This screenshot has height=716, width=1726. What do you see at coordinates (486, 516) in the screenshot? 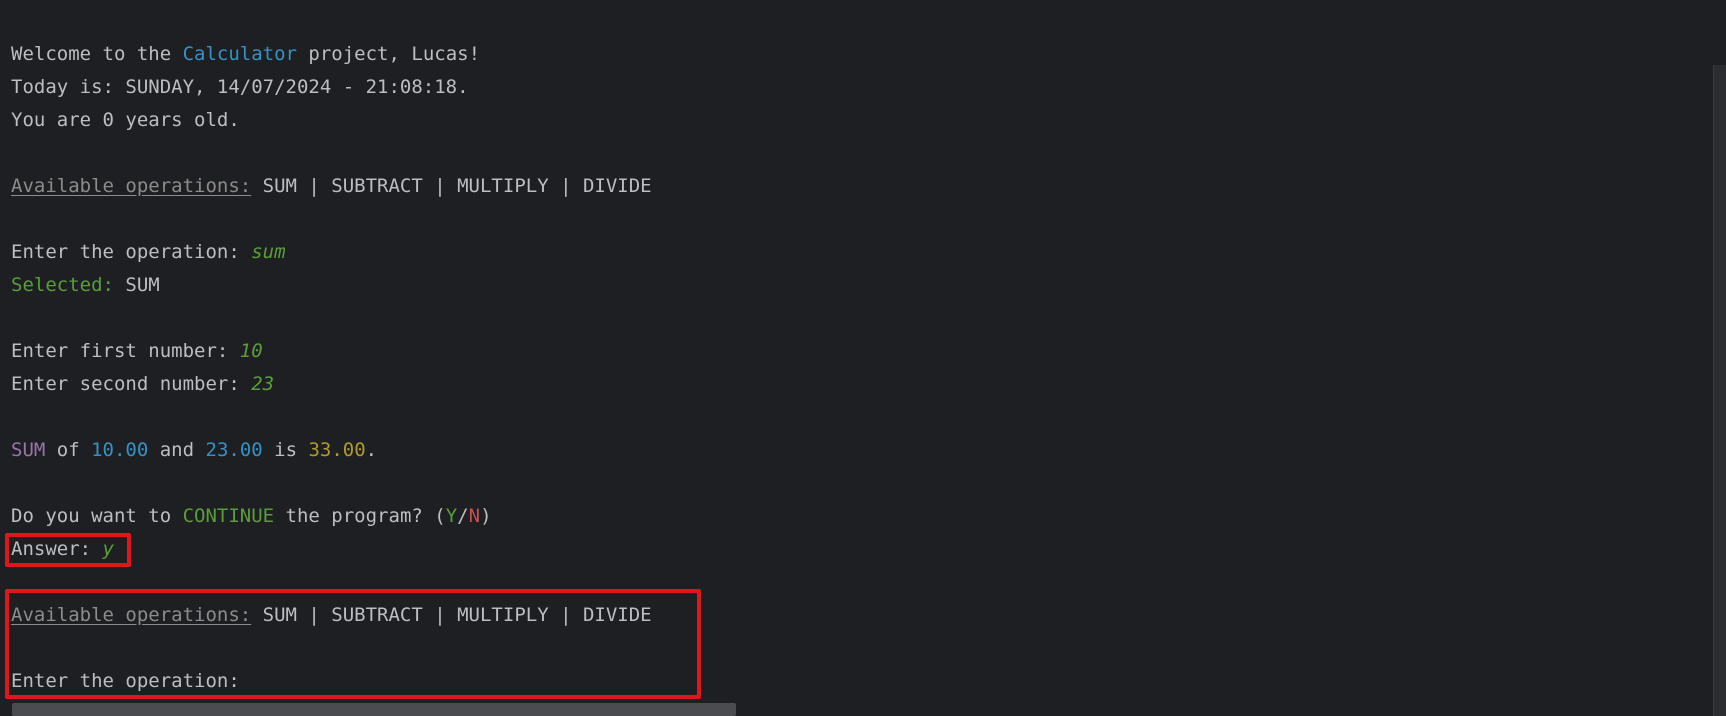
I see `continue-close: )` at bounding box center [486, 516].